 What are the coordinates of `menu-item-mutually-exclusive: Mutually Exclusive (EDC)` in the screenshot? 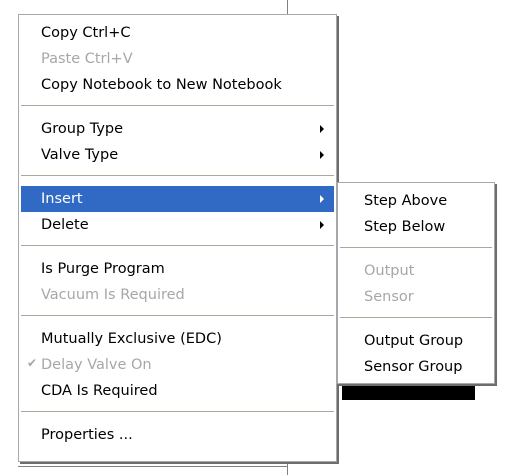 It's located at (177, 339).